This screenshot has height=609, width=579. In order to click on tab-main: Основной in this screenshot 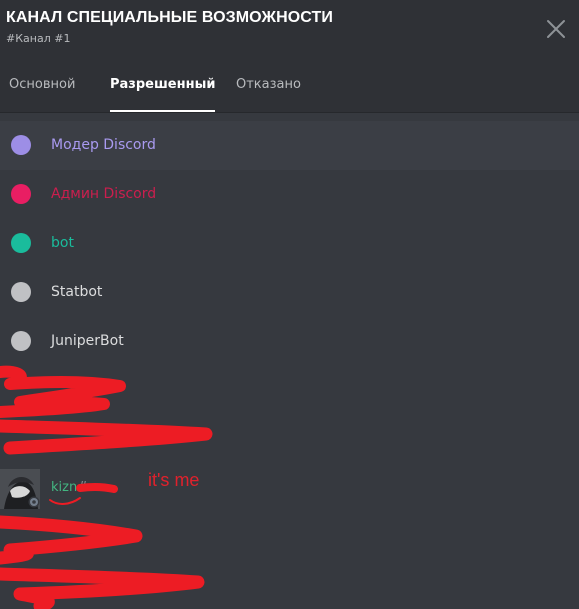, I will do `click(42, 85)`.